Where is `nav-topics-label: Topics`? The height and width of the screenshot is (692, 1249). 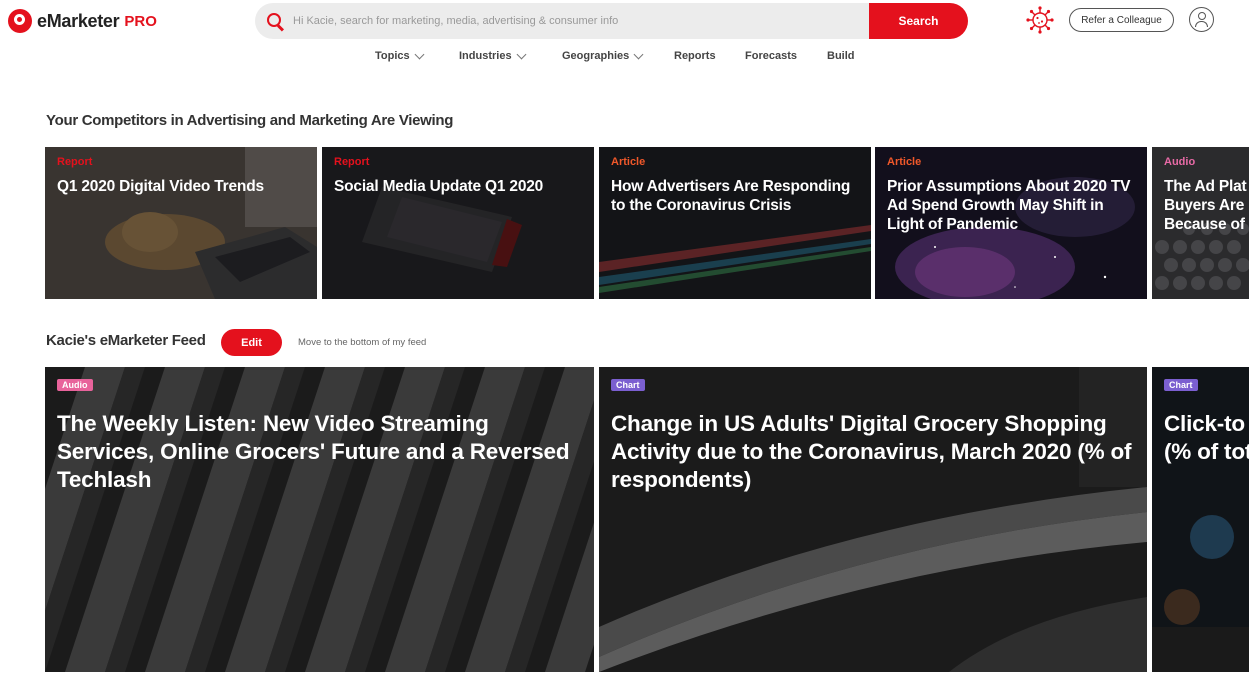 nav-topics-label: Topics is located at coordinates (392, 56).